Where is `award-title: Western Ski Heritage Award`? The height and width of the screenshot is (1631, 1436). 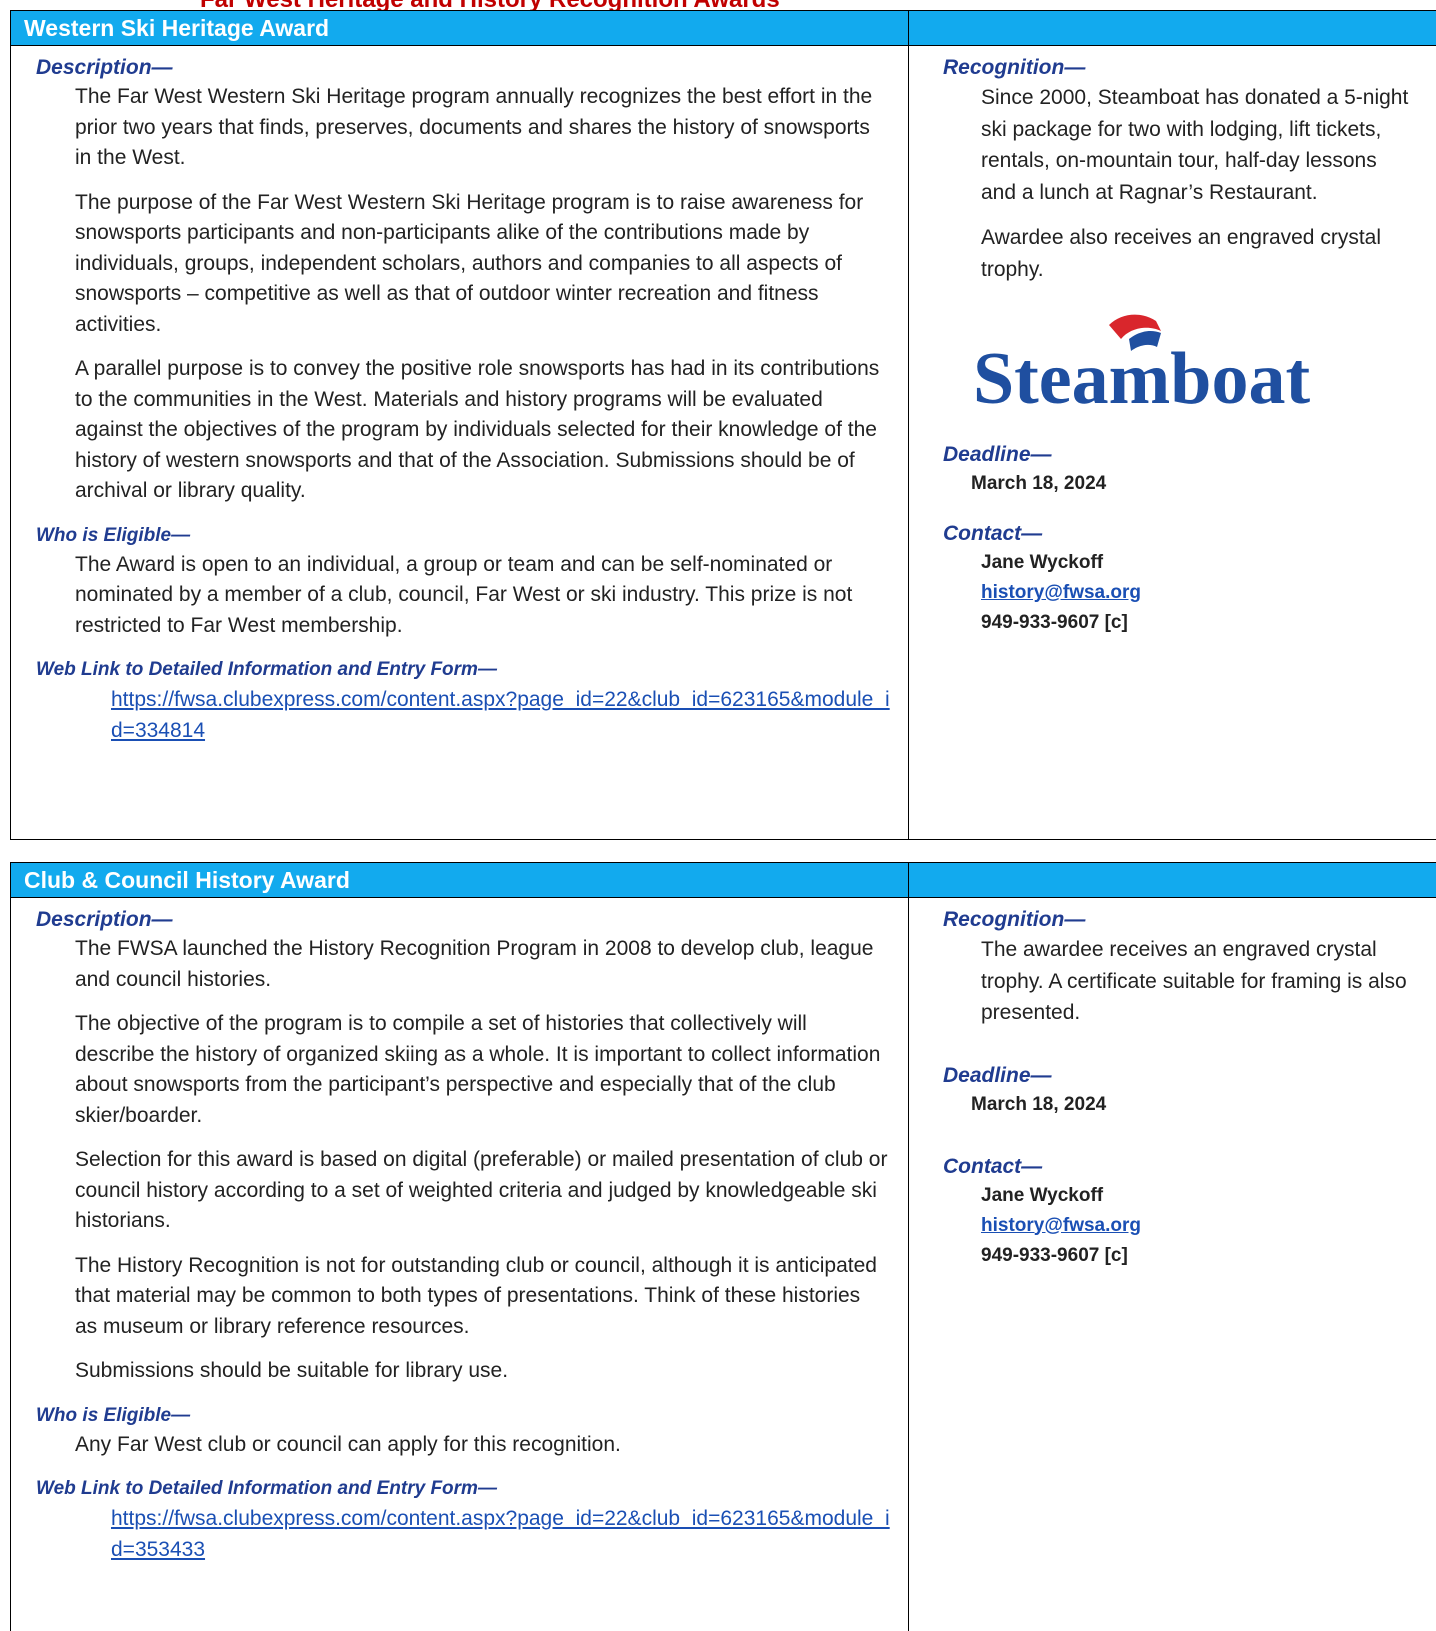
award-title: Western Ski Heritage Award is located at coordinates (460, 28).